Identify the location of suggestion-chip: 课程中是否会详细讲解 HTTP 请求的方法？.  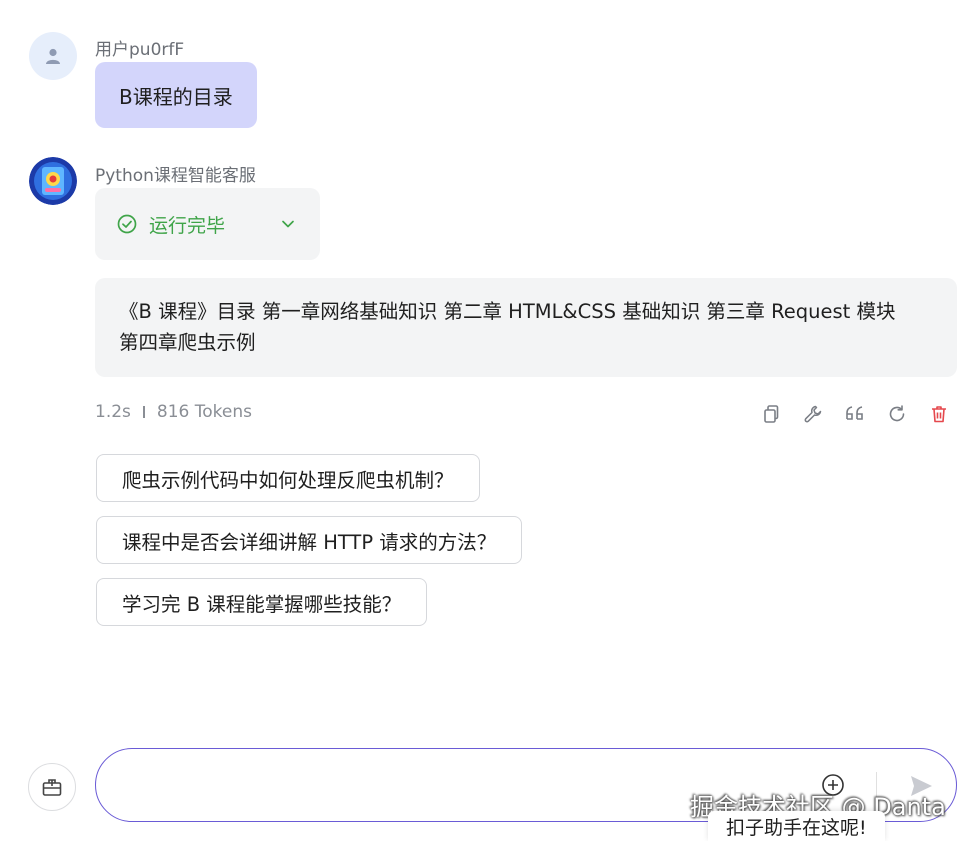
(309, 540).